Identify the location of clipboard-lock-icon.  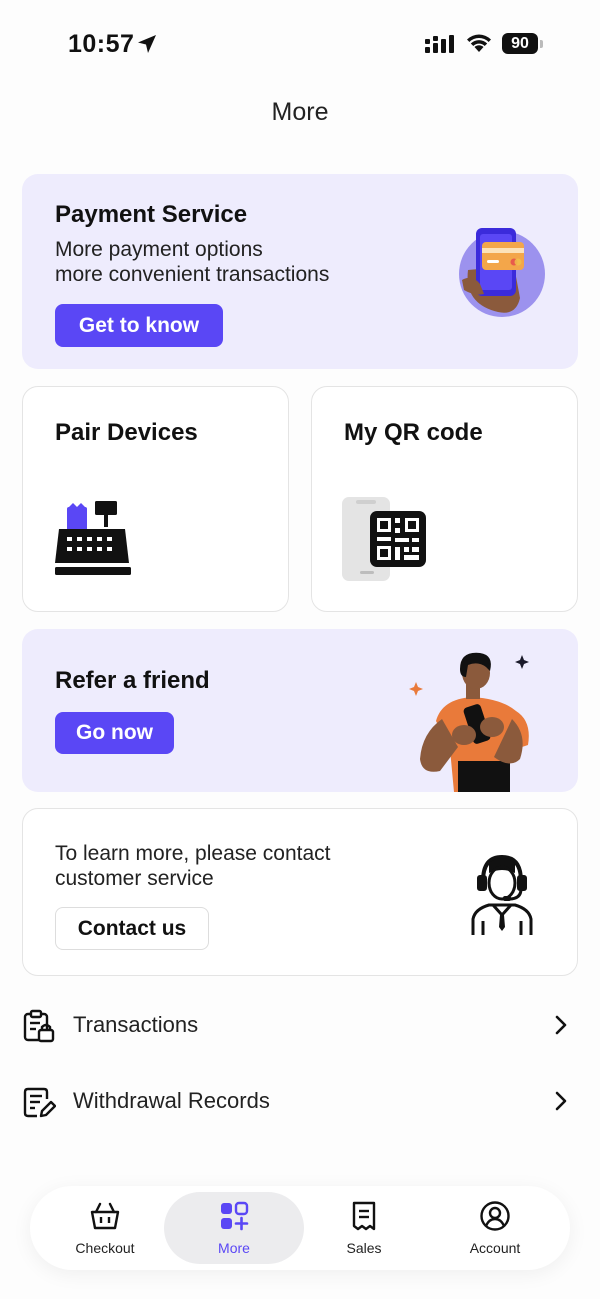
(39, 1026).